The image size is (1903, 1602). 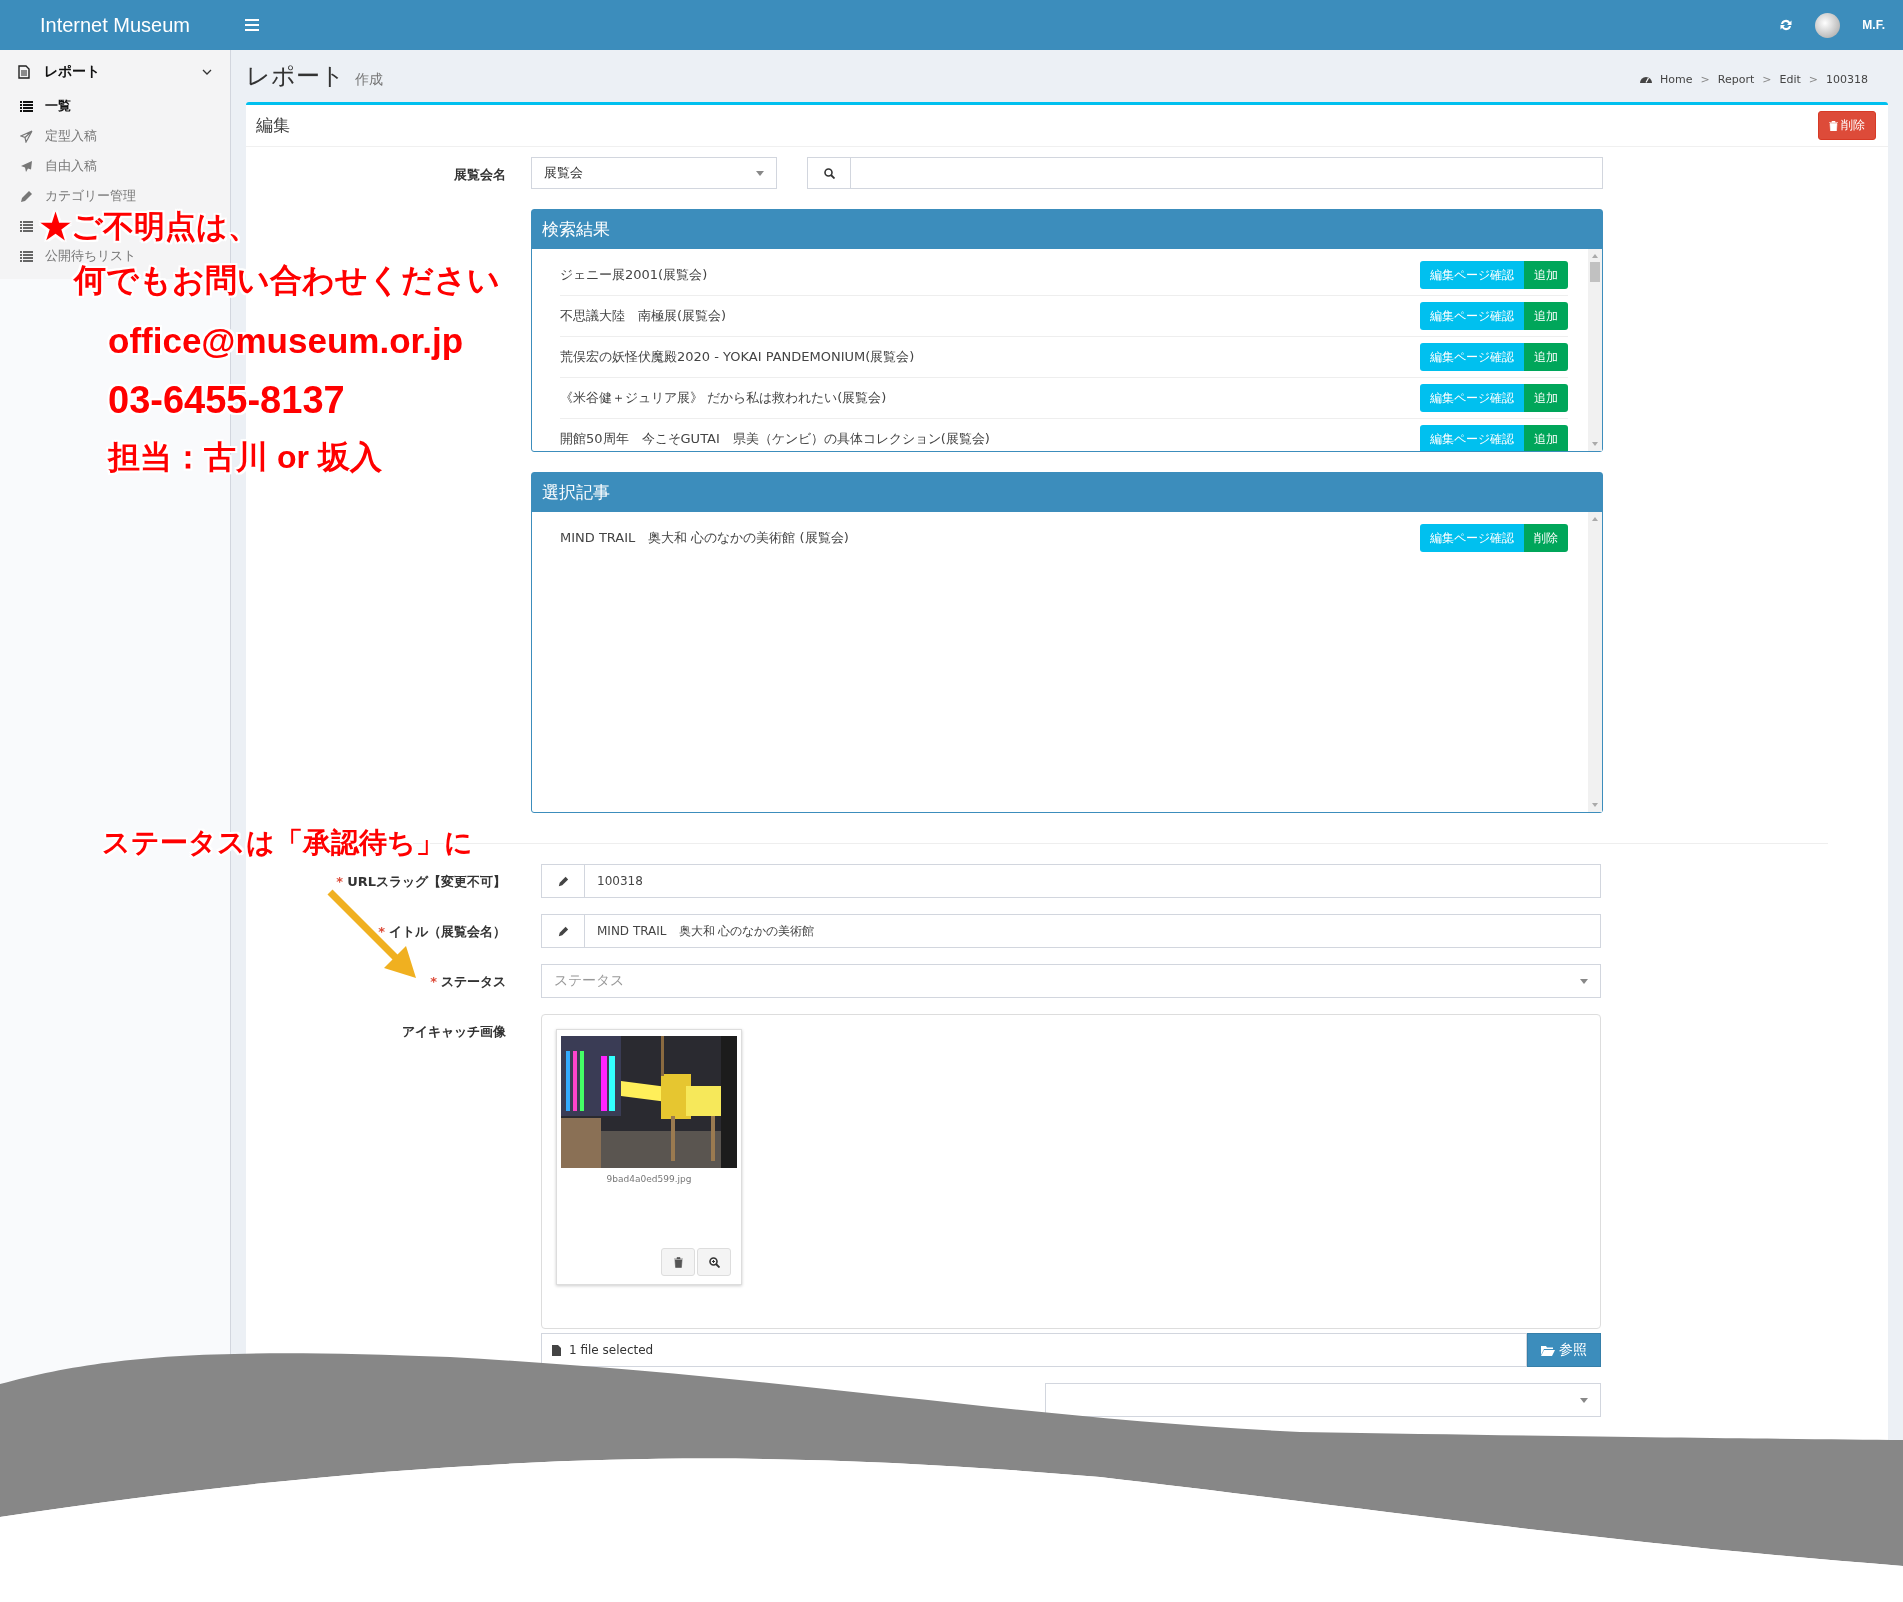 What do you see at coordinates (1034, 1350) in the screenshot?
I see `file-field: 1 file selected` at bounding box center [1034, 1350].